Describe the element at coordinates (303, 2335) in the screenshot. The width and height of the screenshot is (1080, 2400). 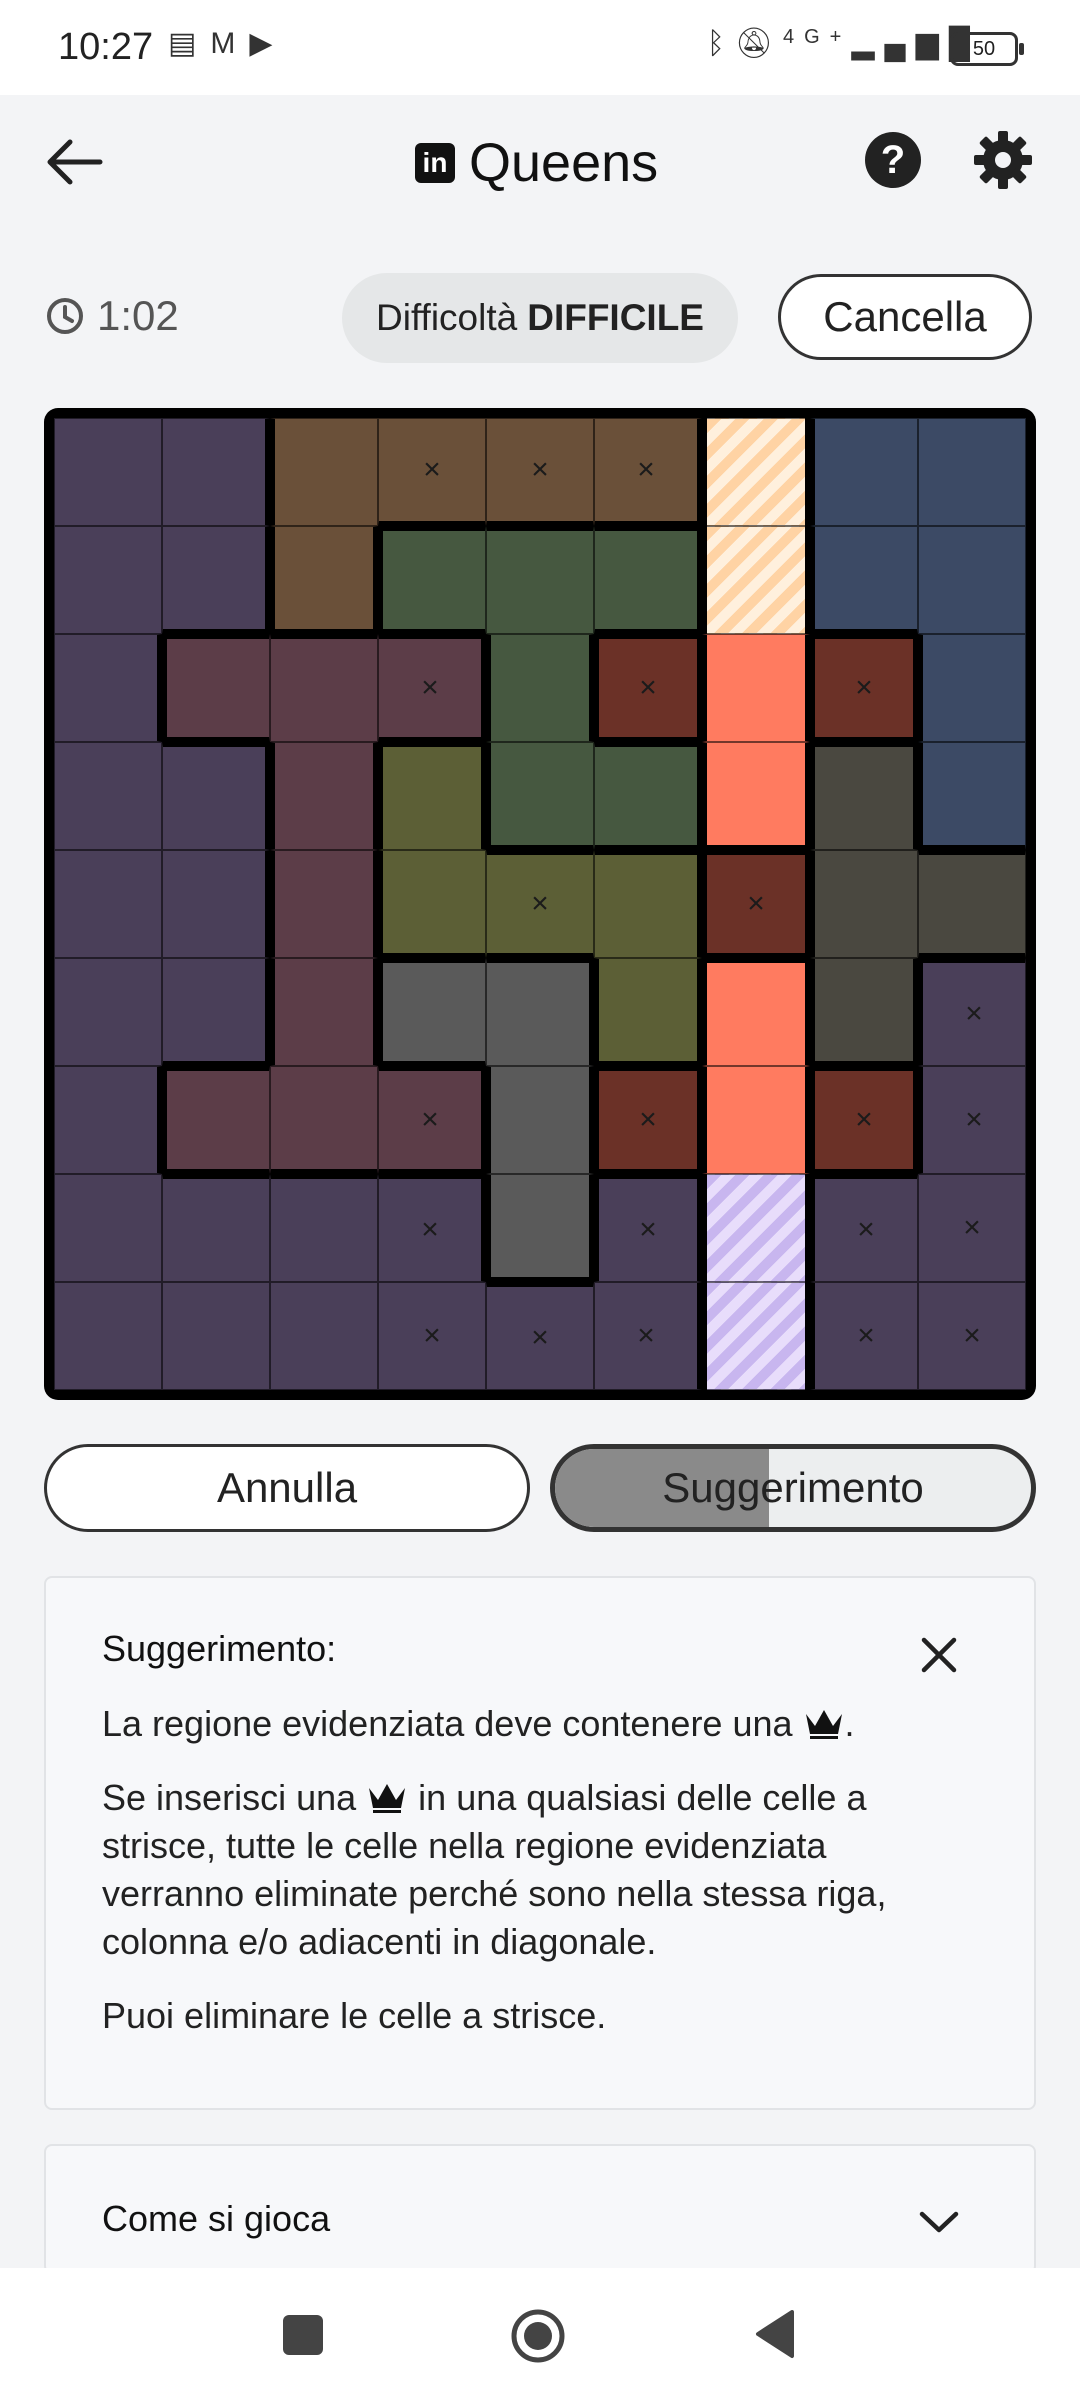
I see `recents-icon` at that location.